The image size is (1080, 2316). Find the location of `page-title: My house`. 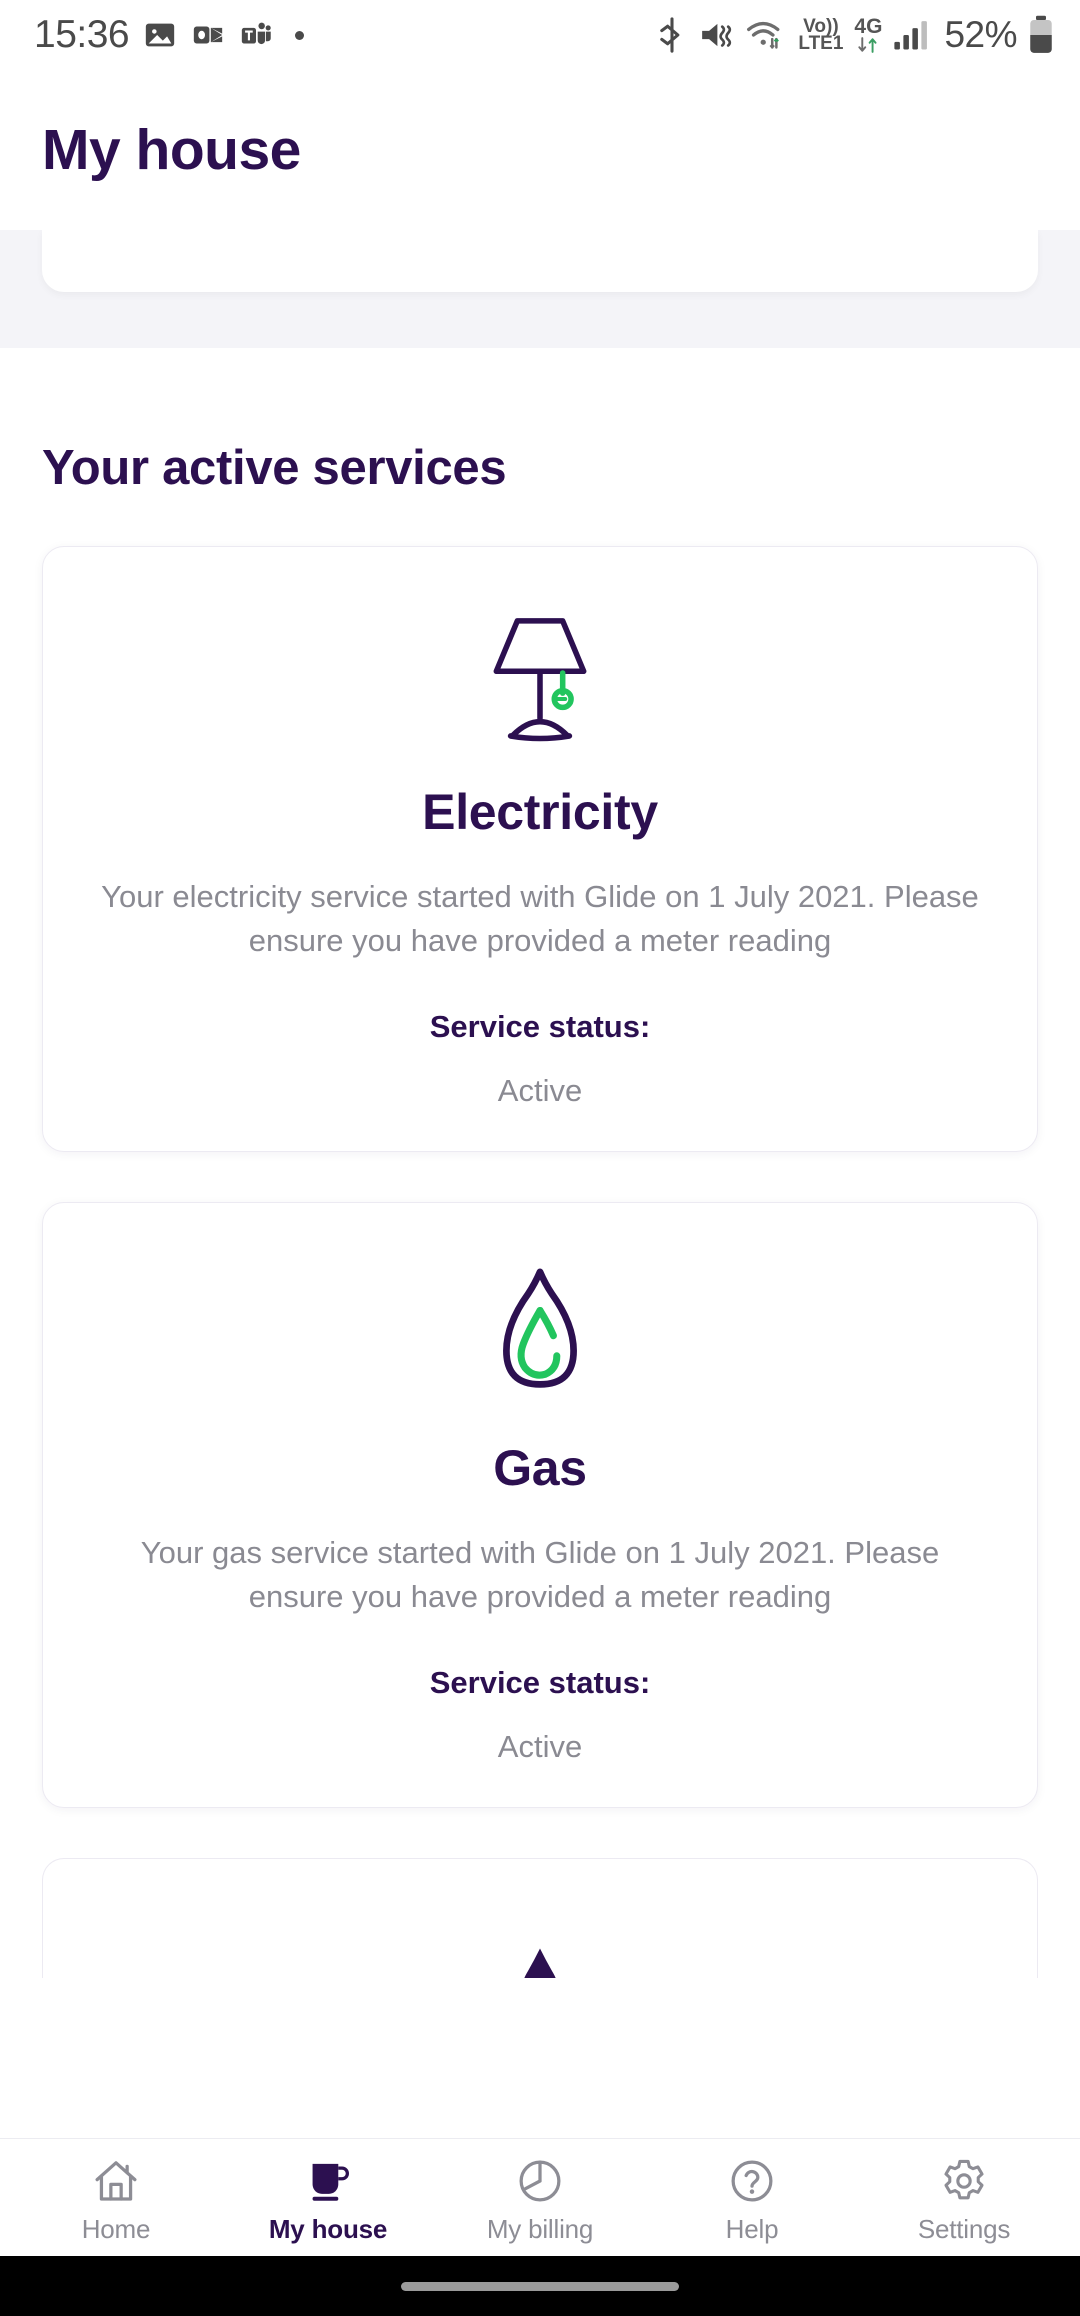

page-title: My house is located at coordinates (171, 150).